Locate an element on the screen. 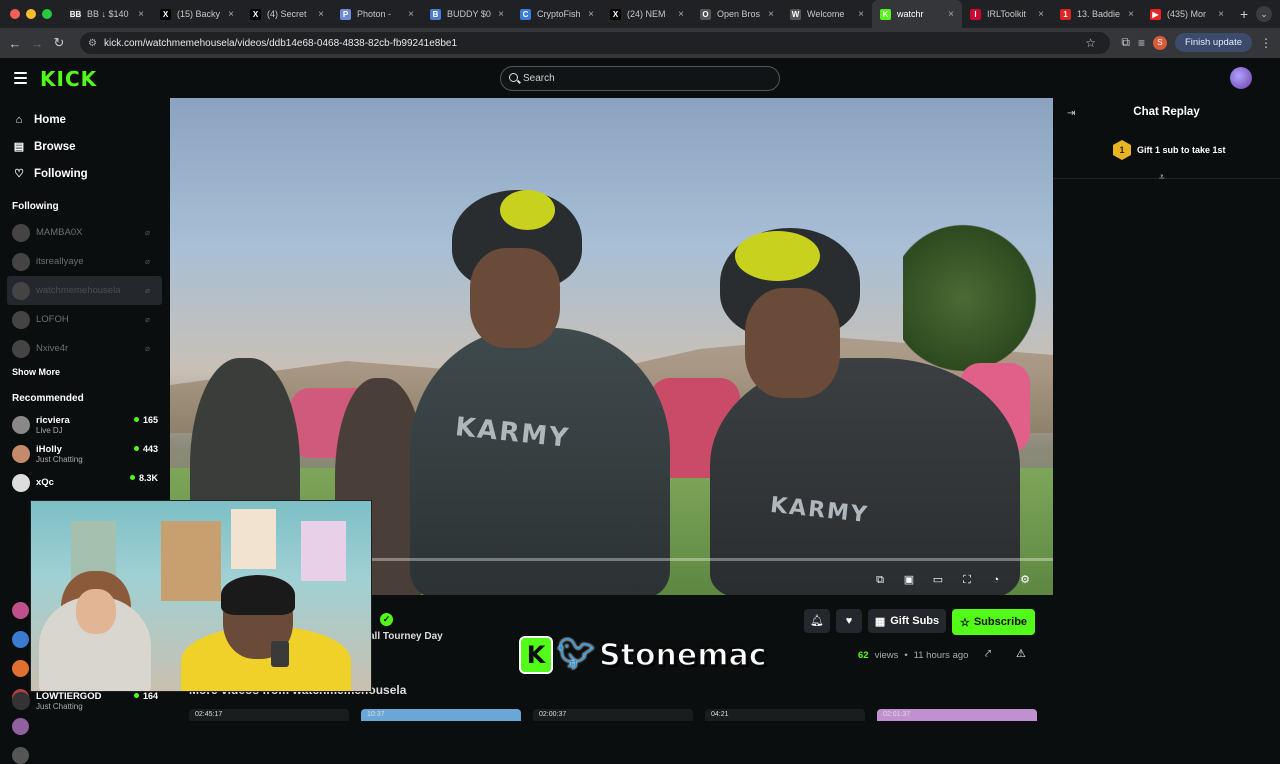 The width and height of the screenshot is (1280, 764). following-item: Nxive4r ⌀ is located at coordinates (81, 348).